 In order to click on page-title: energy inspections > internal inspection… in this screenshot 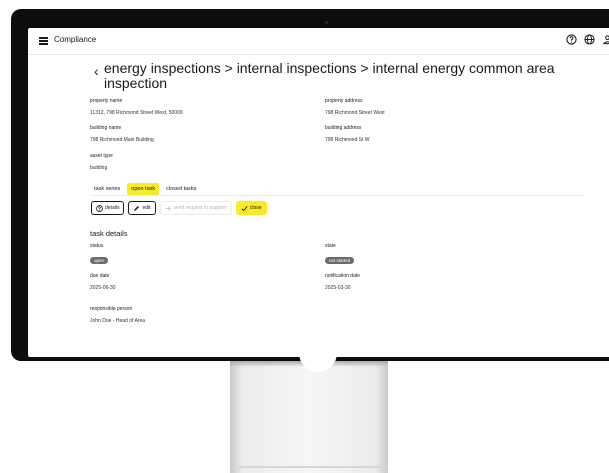, I will do `click(329, 75)`.